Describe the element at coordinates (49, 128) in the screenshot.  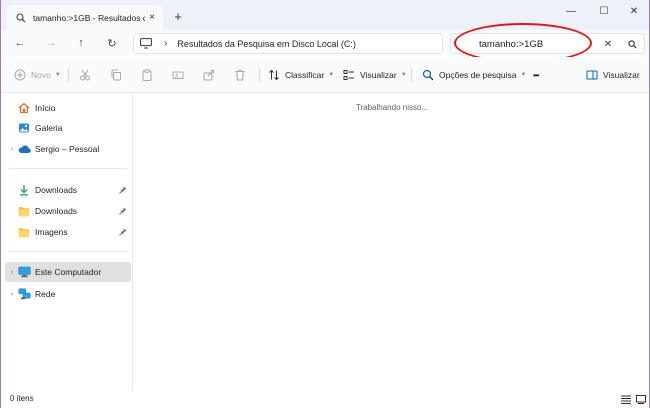
I see `sidebar-item-label: Galeria` at that location.